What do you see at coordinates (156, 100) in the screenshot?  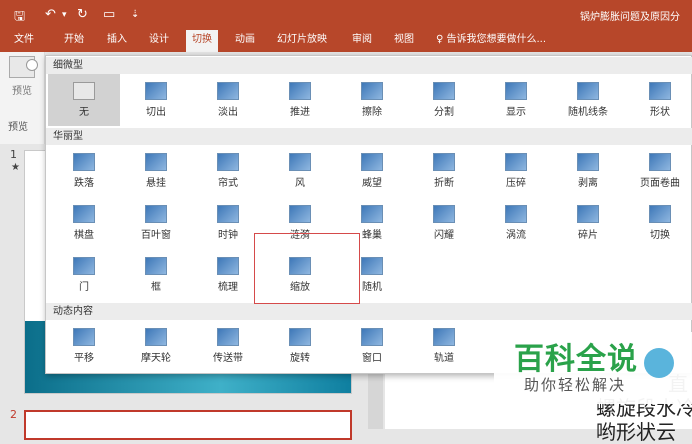 I see `transition-0-1: 切出` at bounding box center [156, 100].